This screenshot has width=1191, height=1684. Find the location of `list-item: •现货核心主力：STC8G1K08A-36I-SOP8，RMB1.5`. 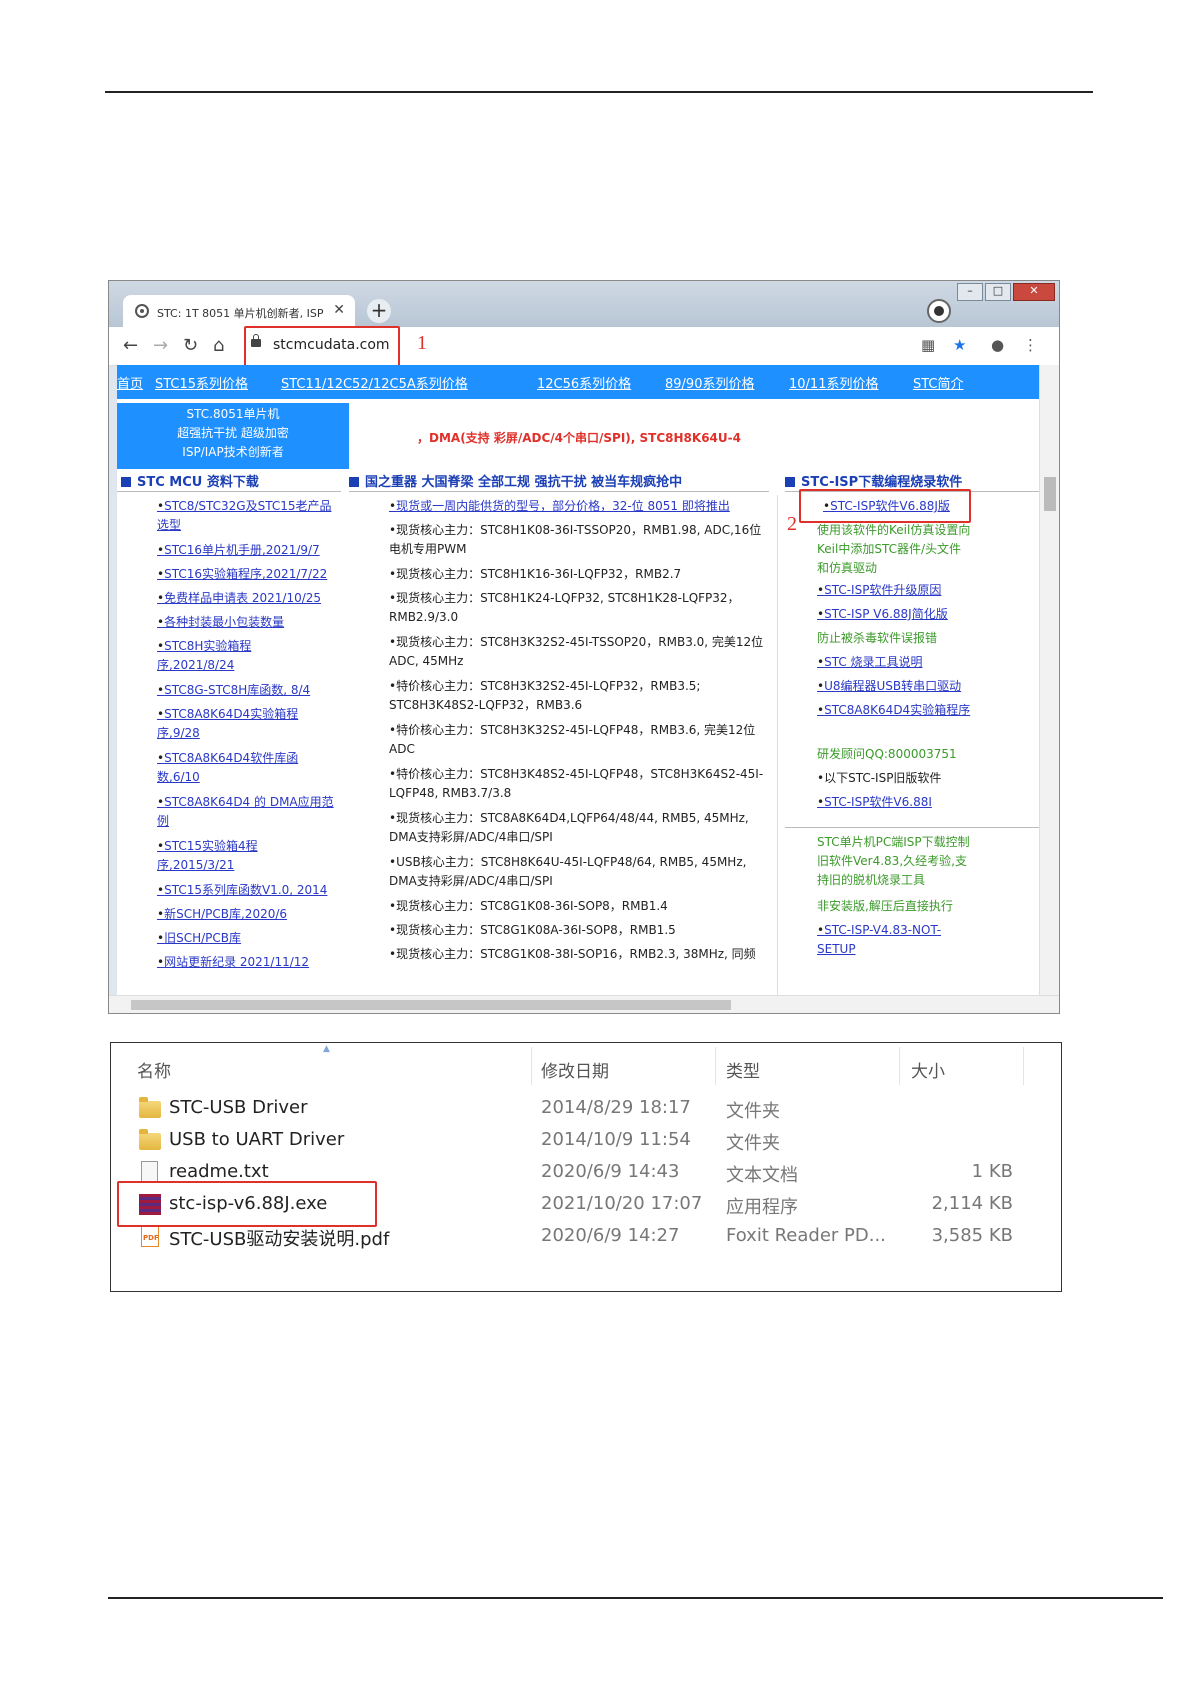

list-item: •现货核心主力：STC8G1K08A-36I-SOP8，RMB1.5 is located at coordinates (532, 930).